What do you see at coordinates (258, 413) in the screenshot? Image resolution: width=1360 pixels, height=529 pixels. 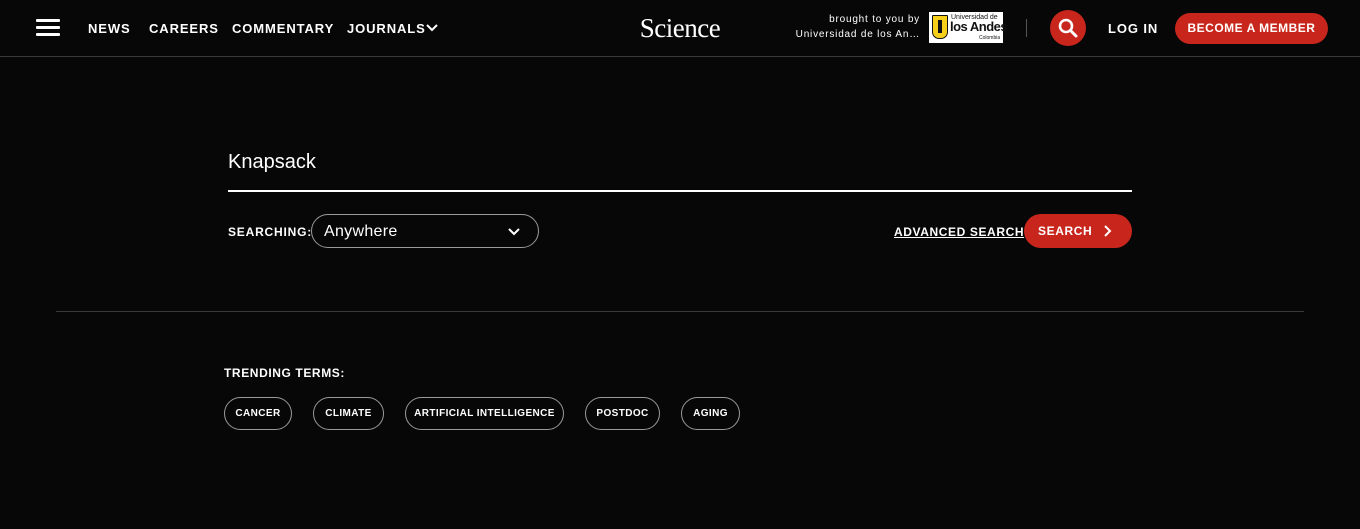 I see `trending-term-cancer: CANCER` at bounding box center [258, 413].